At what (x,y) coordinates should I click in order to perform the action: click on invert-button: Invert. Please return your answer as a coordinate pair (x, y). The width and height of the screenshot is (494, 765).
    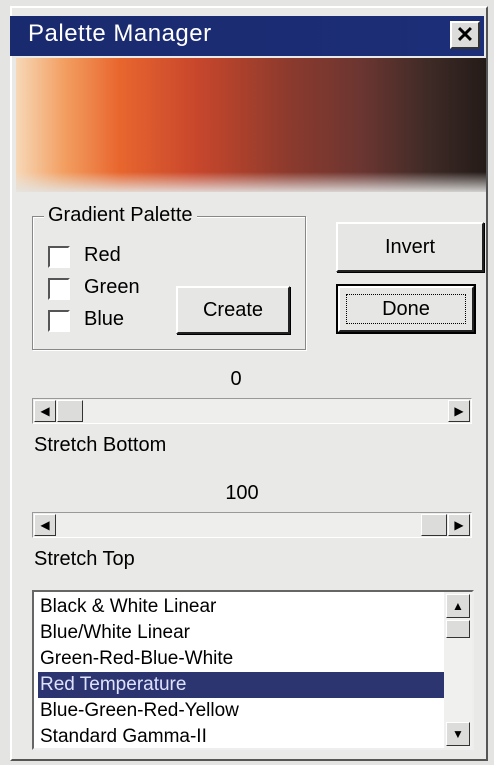
    Looking at the image, I should click on (410, 247).